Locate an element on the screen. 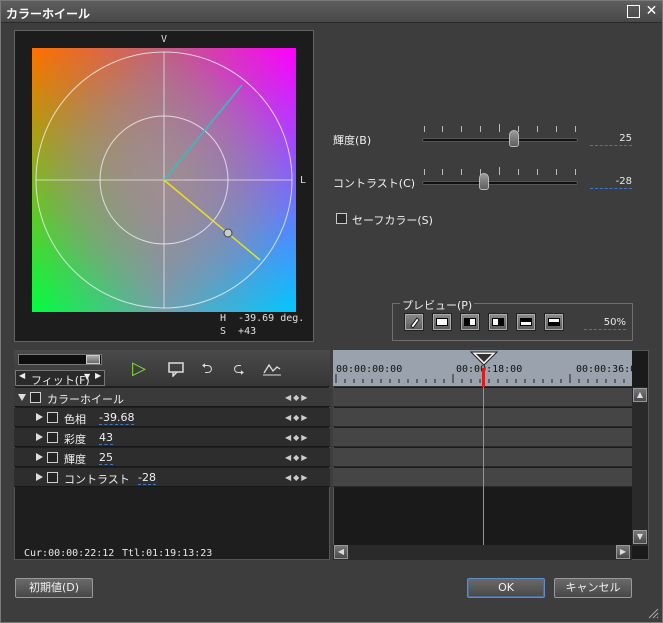 The width and height of the screenshot is (663, 623). undo-icon: ⮌ is located at coordinates (207, 369).